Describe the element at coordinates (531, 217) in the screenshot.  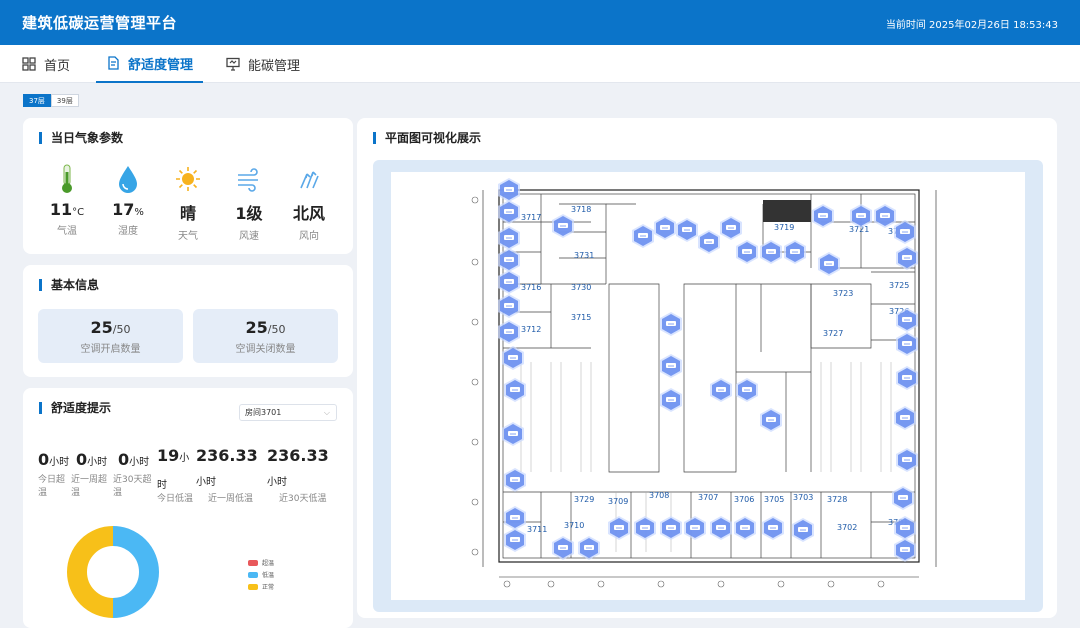
I see `room-label-3717: 3717` at that location.